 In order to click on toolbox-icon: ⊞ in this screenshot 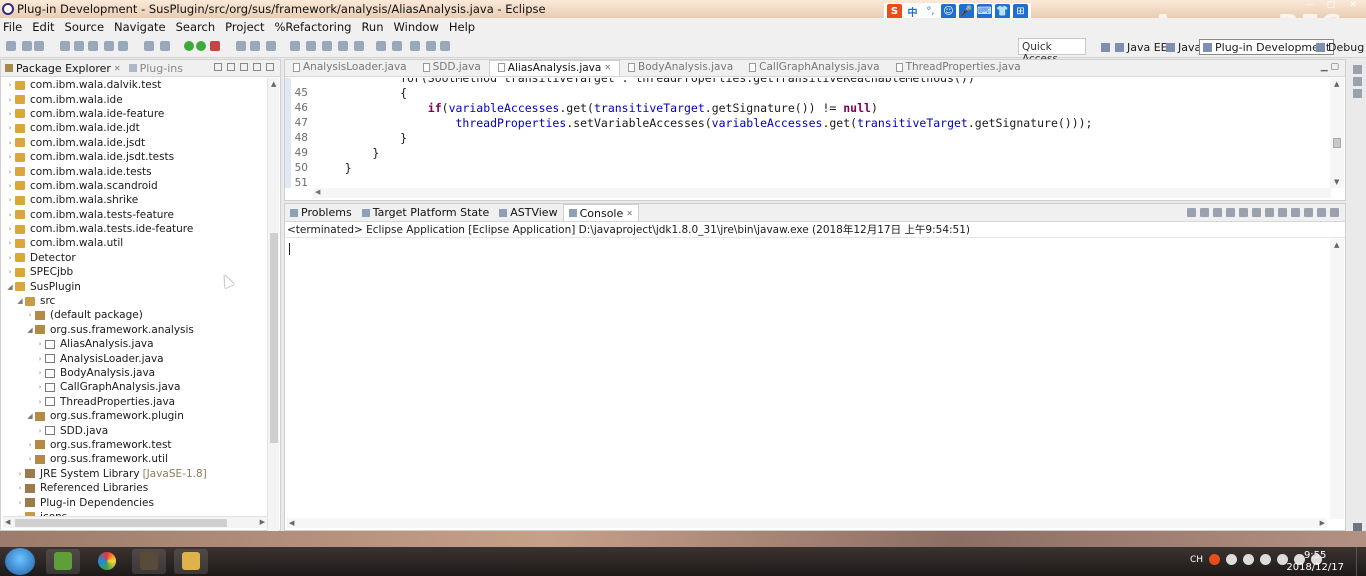, I will do `click(1020, 11)`.